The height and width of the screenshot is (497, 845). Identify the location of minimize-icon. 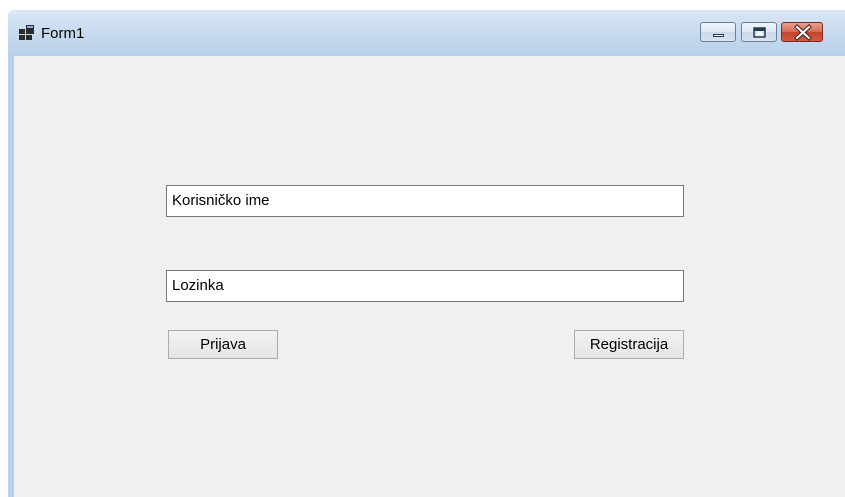
(718, 35).